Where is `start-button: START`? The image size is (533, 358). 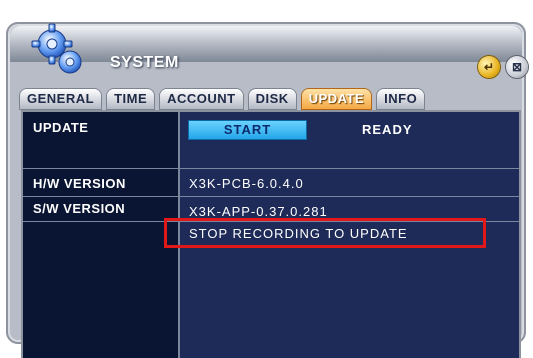 start-button: START is located at coordinates (247, 130).